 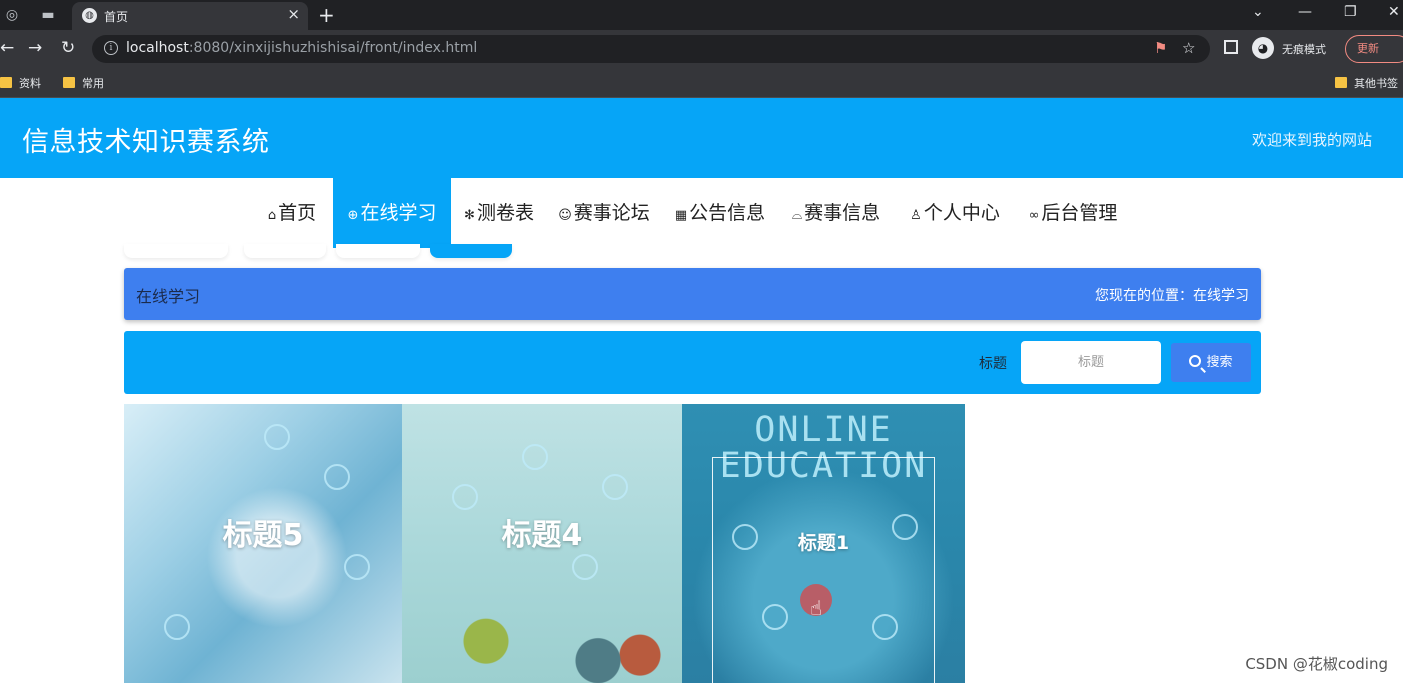 I want to click on course-card-hovered: ONLINE EDUCATION 标题1 ☝, so click(x=823, y=543).